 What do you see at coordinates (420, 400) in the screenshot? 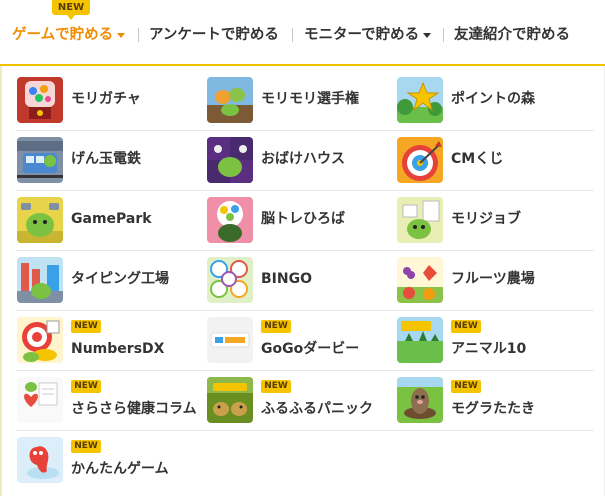
I see `mole-icon` at bounding box center [420, 400].